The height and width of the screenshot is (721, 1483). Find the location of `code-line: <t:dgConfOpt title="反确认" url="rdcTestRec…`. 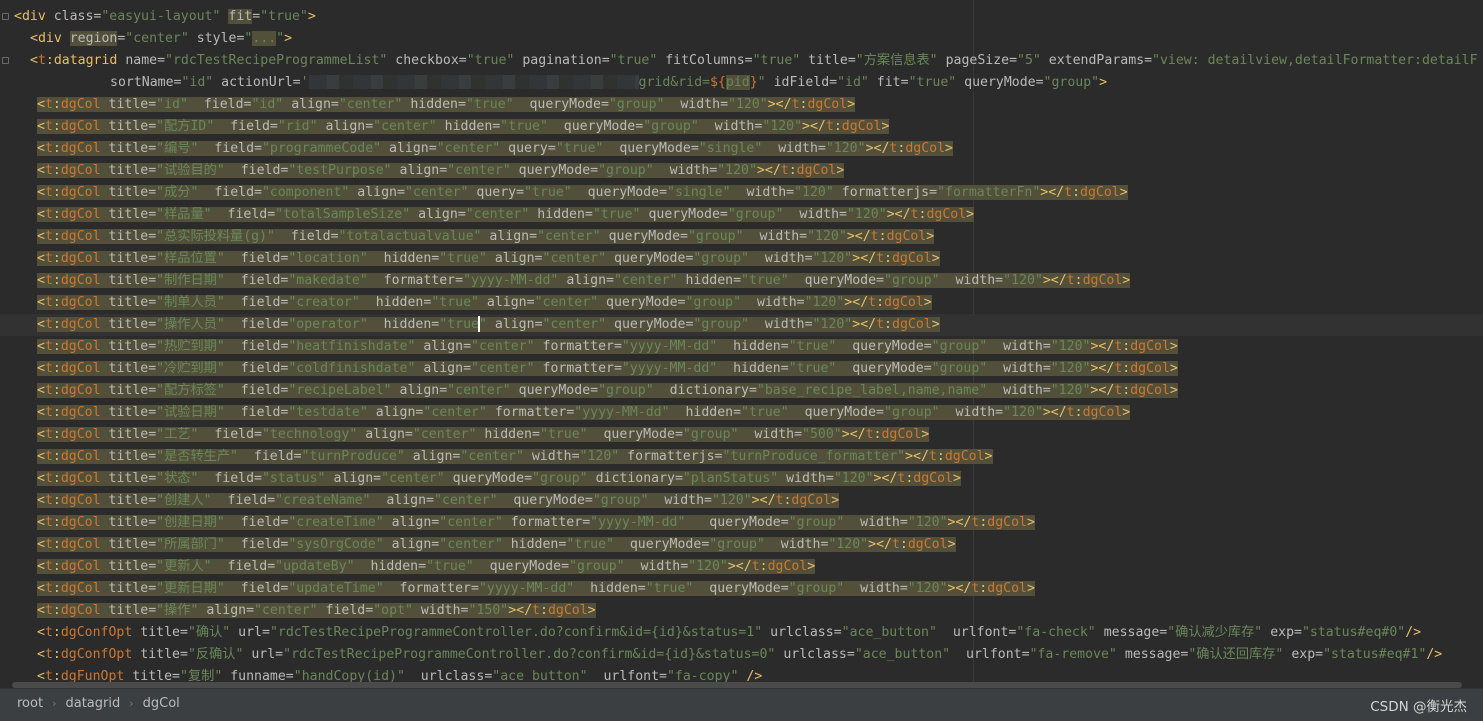

code-line: <t:dgConfOpt title="反确认" url="rdcTestRec… is located at coordinates (741, 655).